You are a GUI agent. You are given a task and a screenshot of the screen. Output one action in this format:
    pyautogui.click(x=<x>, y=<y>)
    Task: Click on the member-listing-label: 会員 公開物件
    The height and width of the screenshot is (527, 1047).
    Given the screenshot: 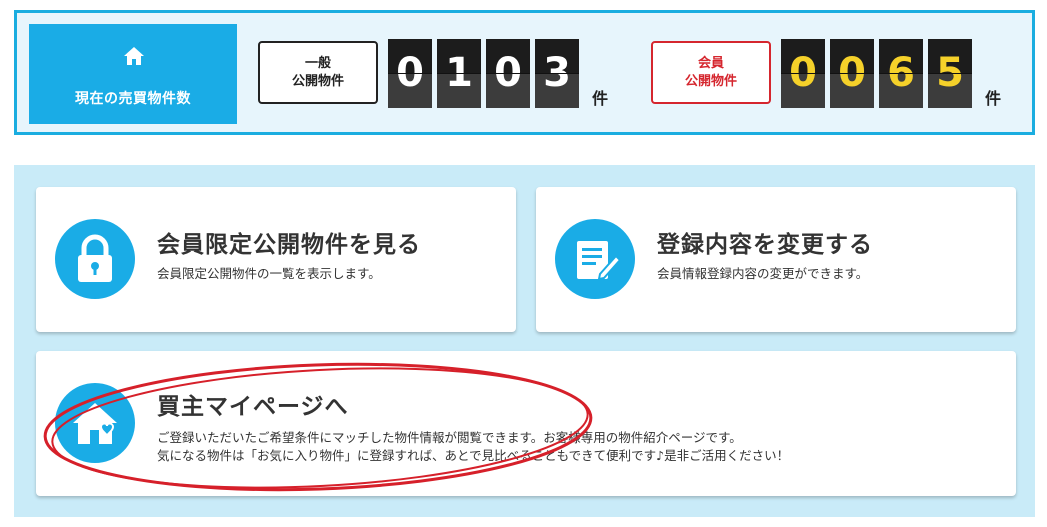 What is the action you would take?
    pyautogui.click(x=711, y=72)
    